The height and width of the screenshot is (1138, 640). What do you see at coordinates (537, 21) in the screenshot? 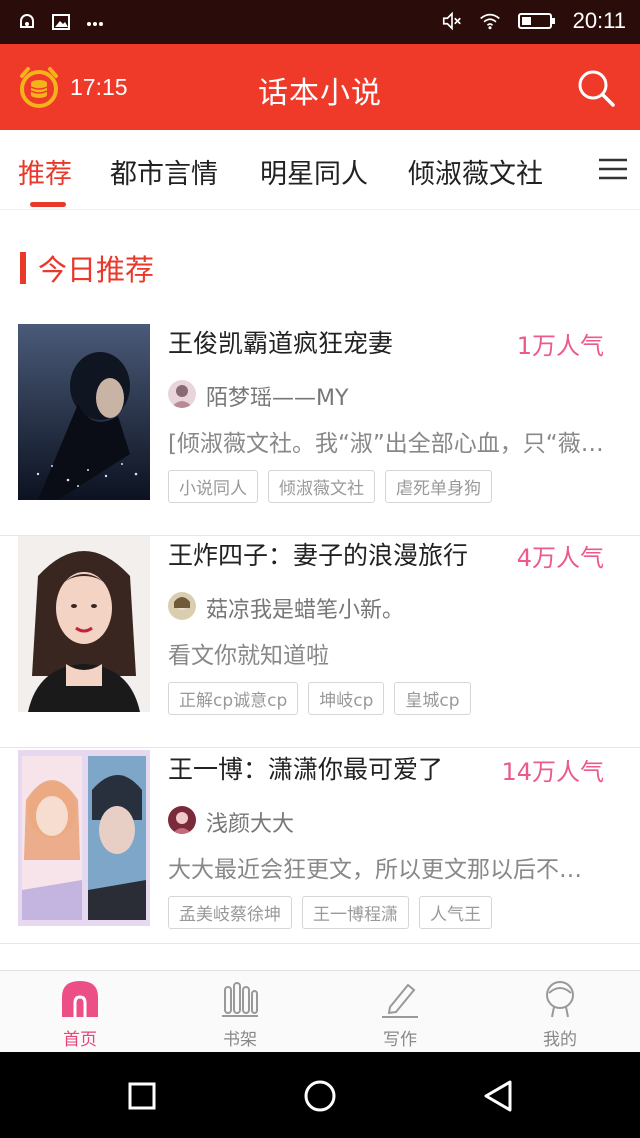
I see `battery-icon` at bounding box center [537, 21].